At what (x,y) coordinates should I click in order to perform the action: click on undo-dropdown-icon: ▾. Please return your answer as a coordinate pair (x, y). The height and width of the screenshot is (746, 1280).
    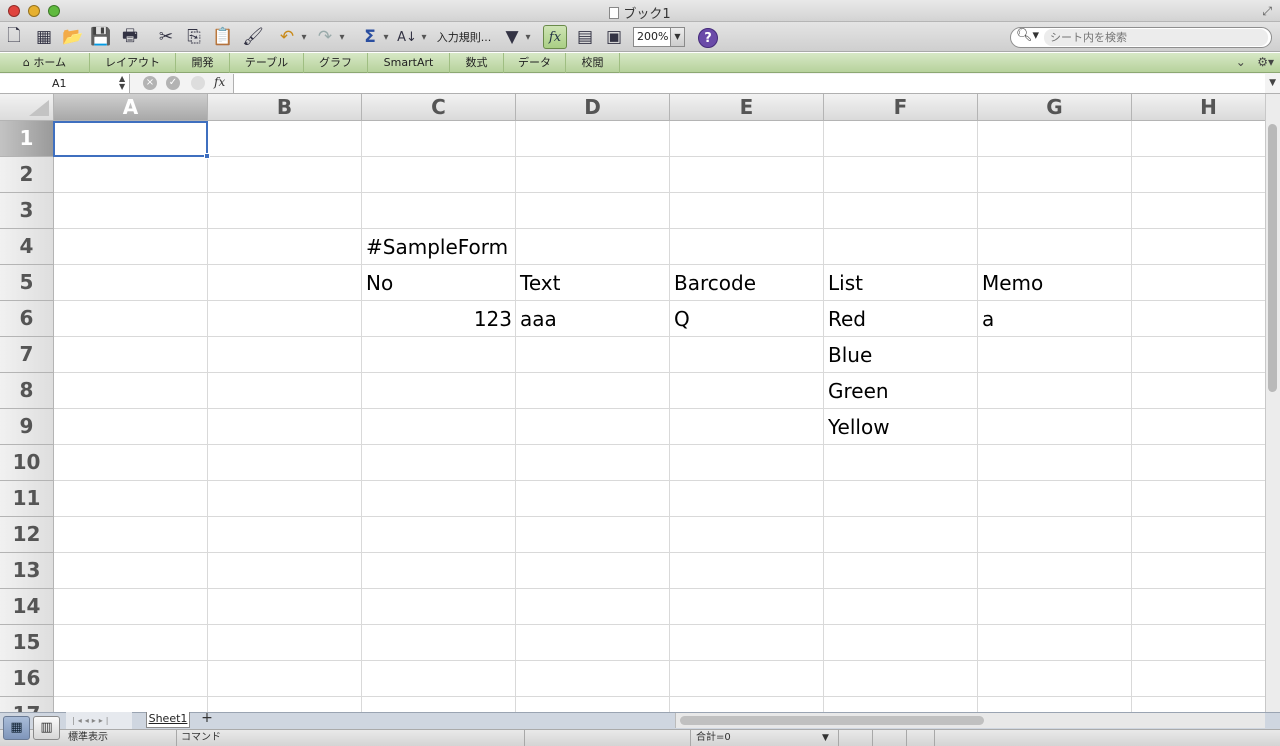
    Looking at the image, I should click on (304, 37).